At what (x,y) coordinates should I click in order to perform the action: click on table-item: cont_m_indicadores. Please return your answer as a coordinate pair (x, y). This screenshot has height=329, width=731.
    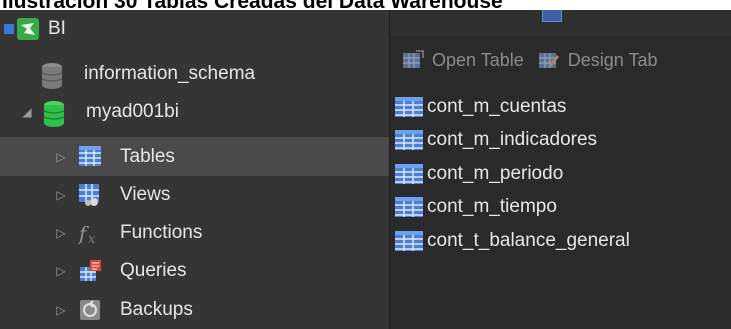
    Looking at the image, I should click on (560, 141).